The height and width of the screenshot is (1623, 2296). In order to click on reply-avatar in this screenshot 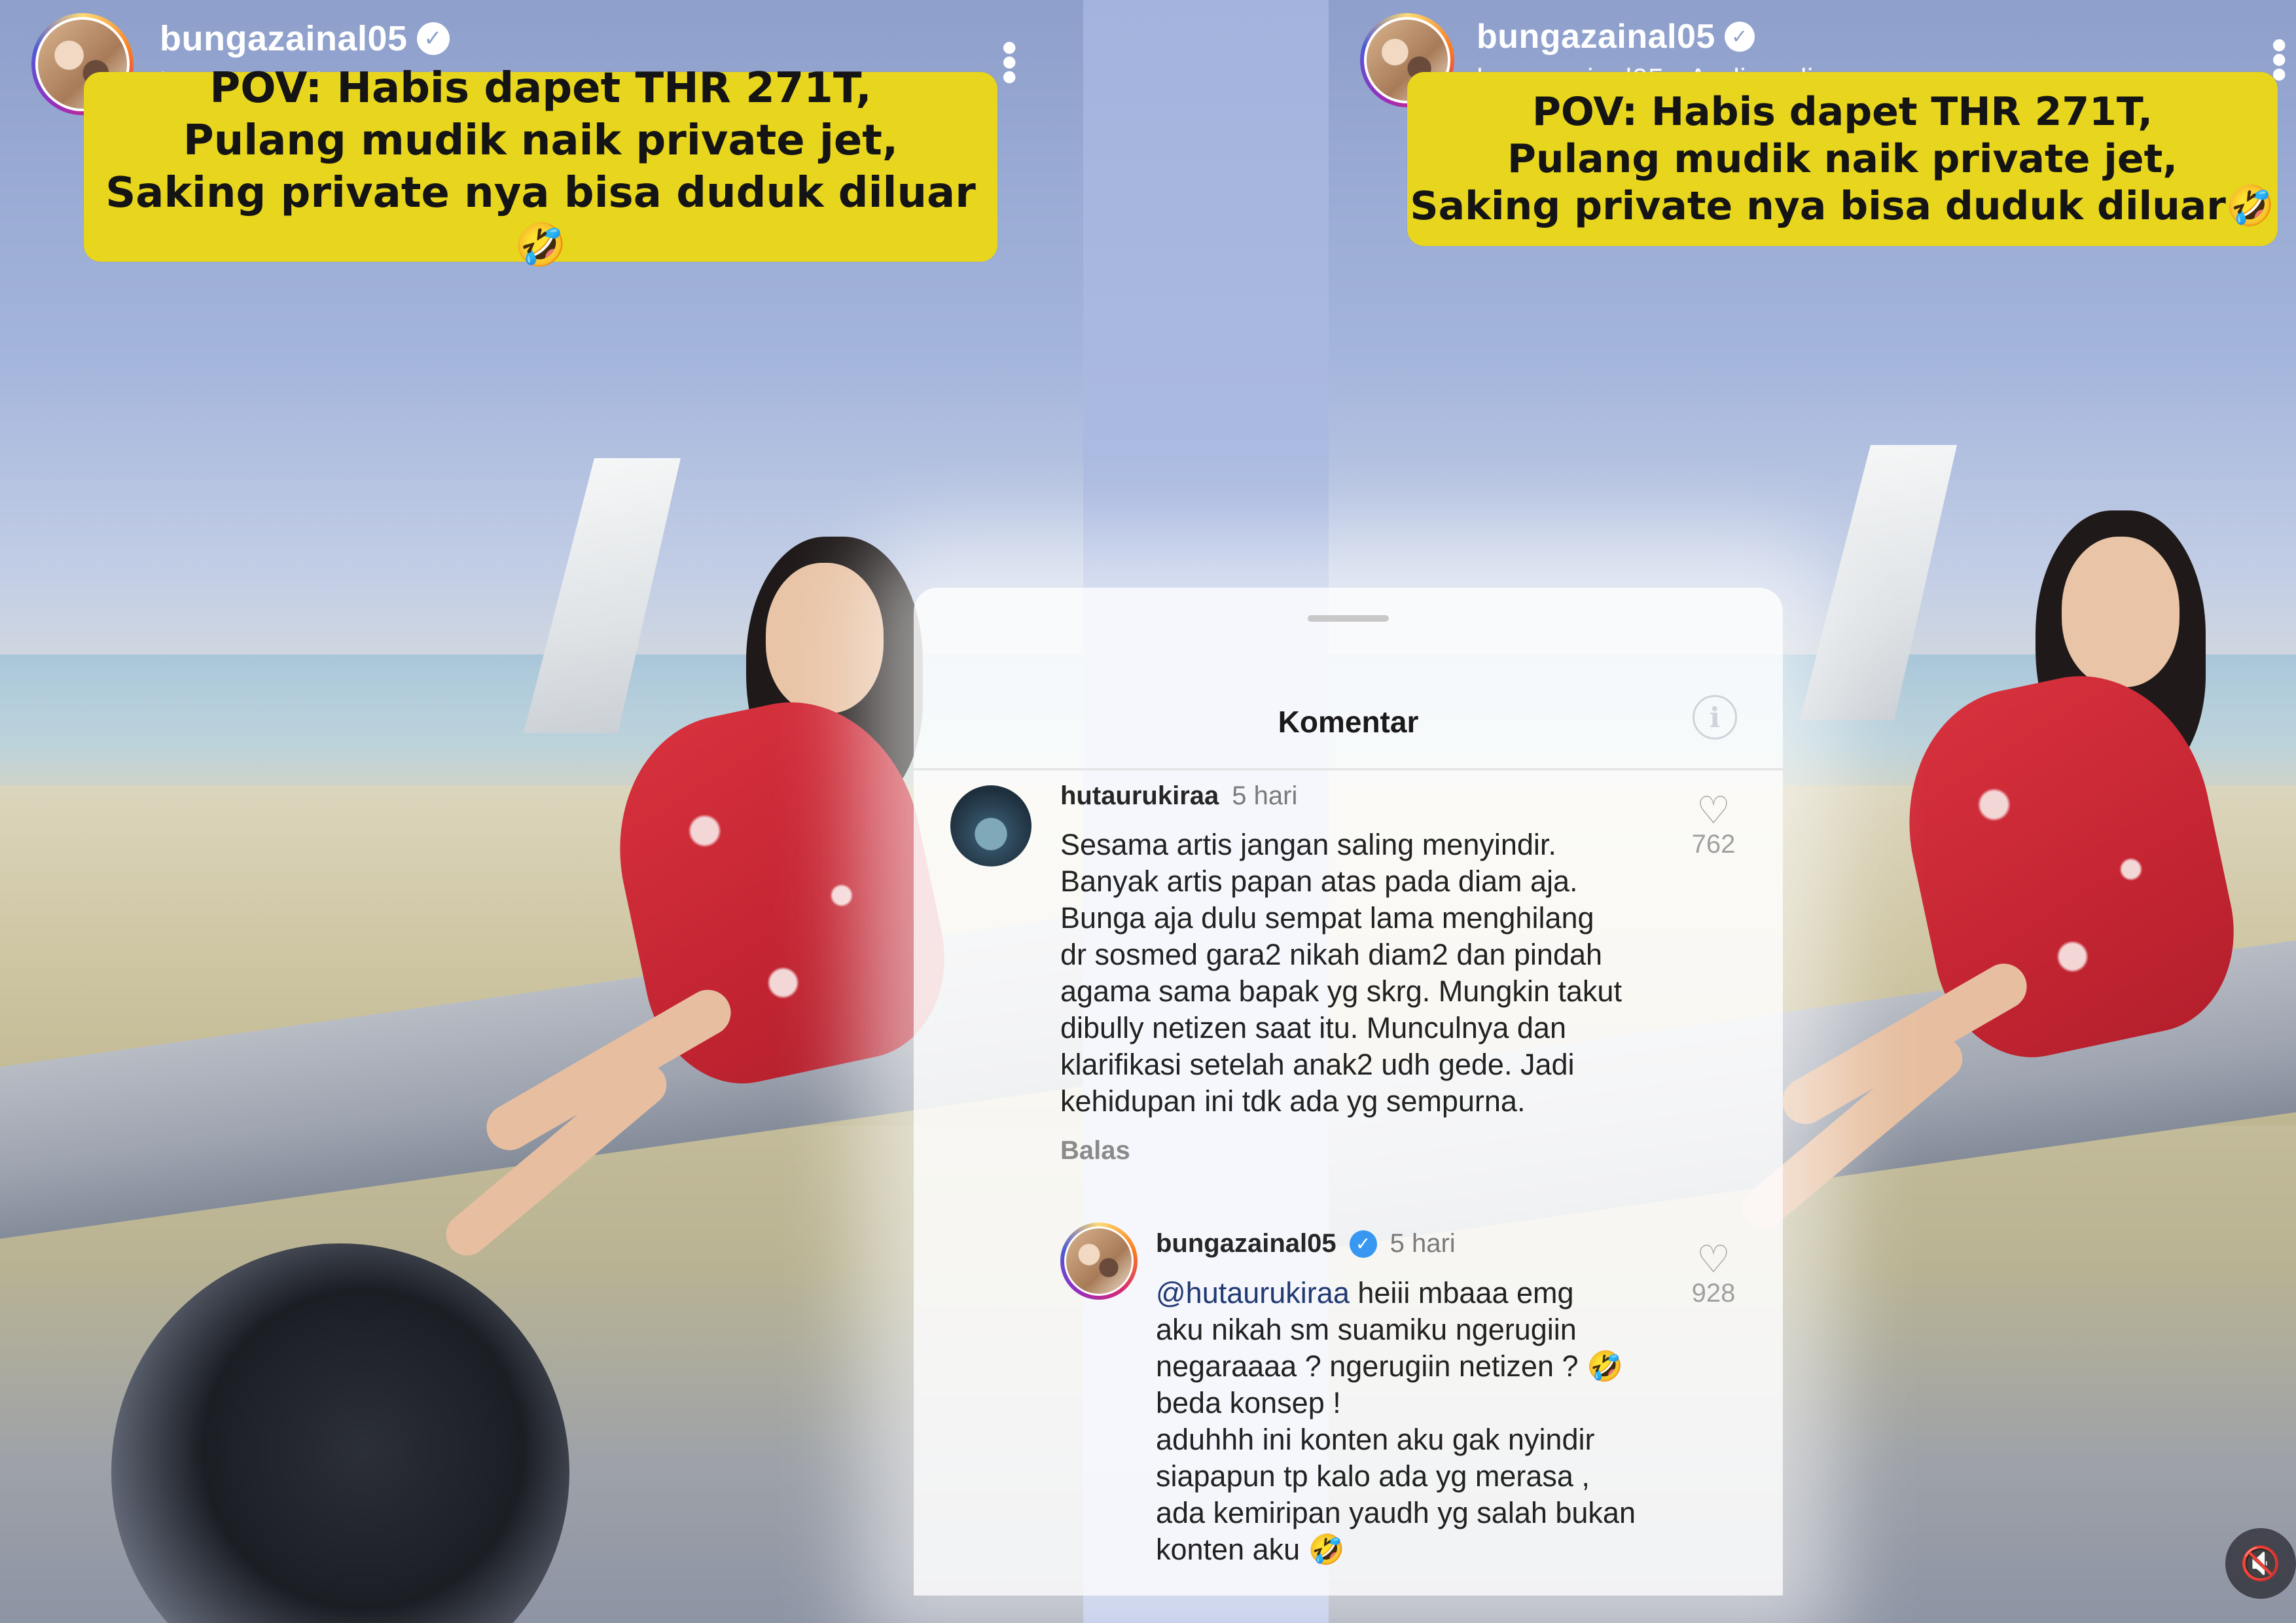, I will do `click(1099, 1261)`.